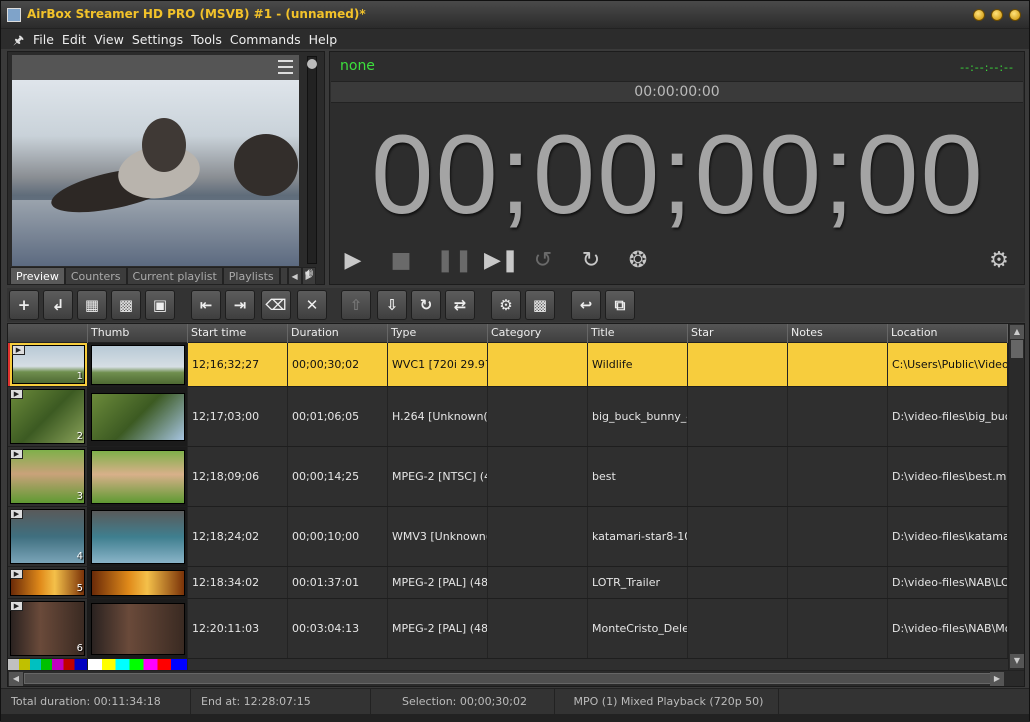 This screenshot has width=1030, height=722. What do you see at coordinates (238, 628) in the screenshot?
I see `start-time-cell: 12:20:11:03` at bounding box center [238, 628].